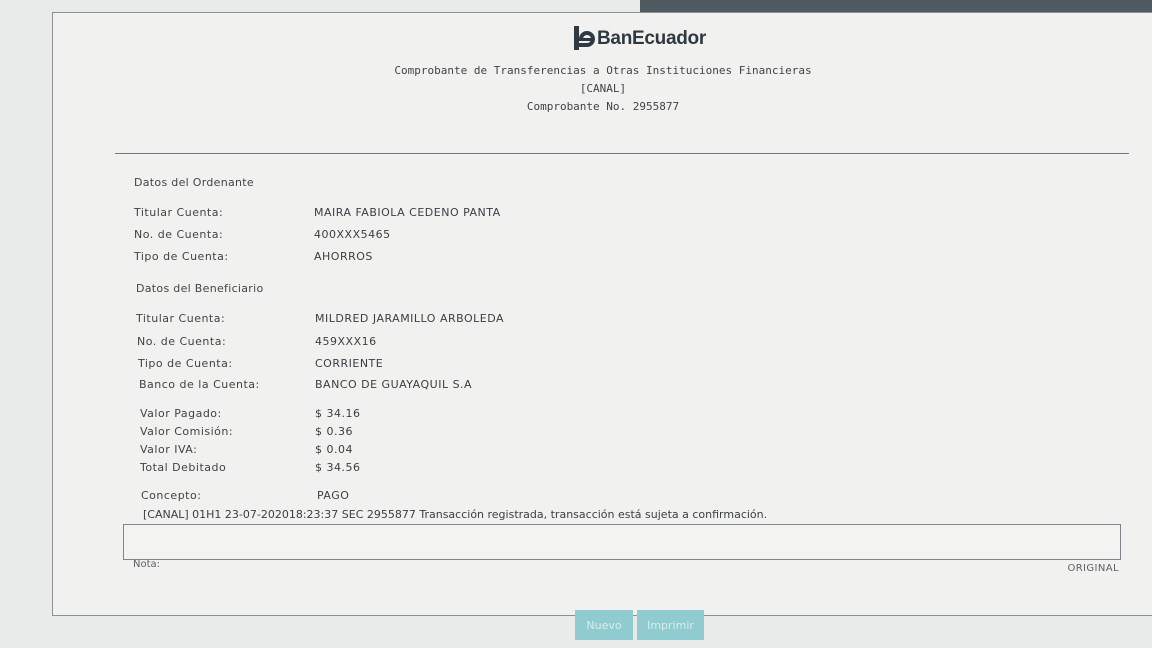 This screenshot has width=1152, height=648. What do you see at coordinates (169, 449) in the screenshot?
I see `field-label: Valor IVA:` at bounding box center [169, 449].